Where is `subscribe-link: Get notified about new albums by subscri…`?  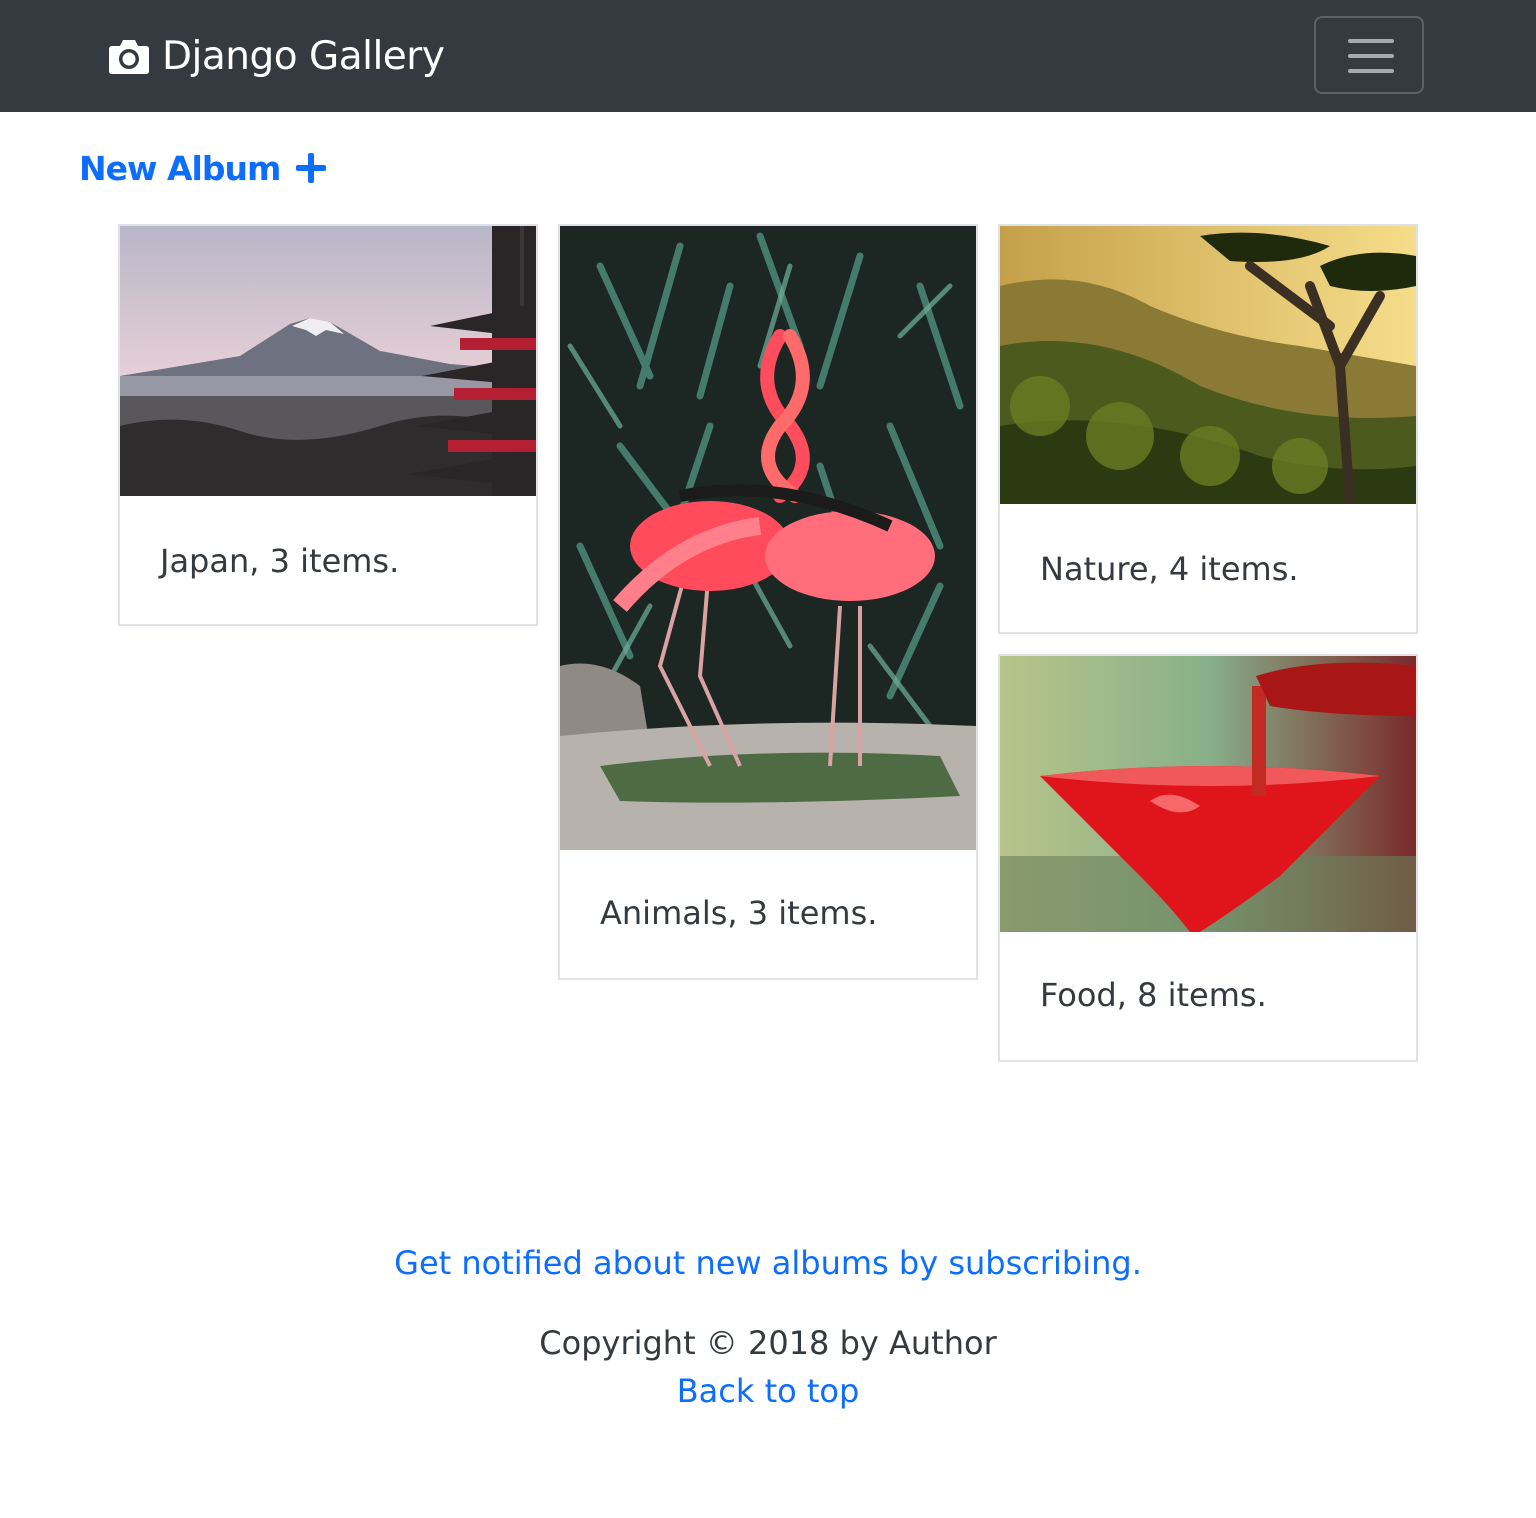
subscribe-link: Get notified about new albums by subscri… is located at coordinates (768, 1263).